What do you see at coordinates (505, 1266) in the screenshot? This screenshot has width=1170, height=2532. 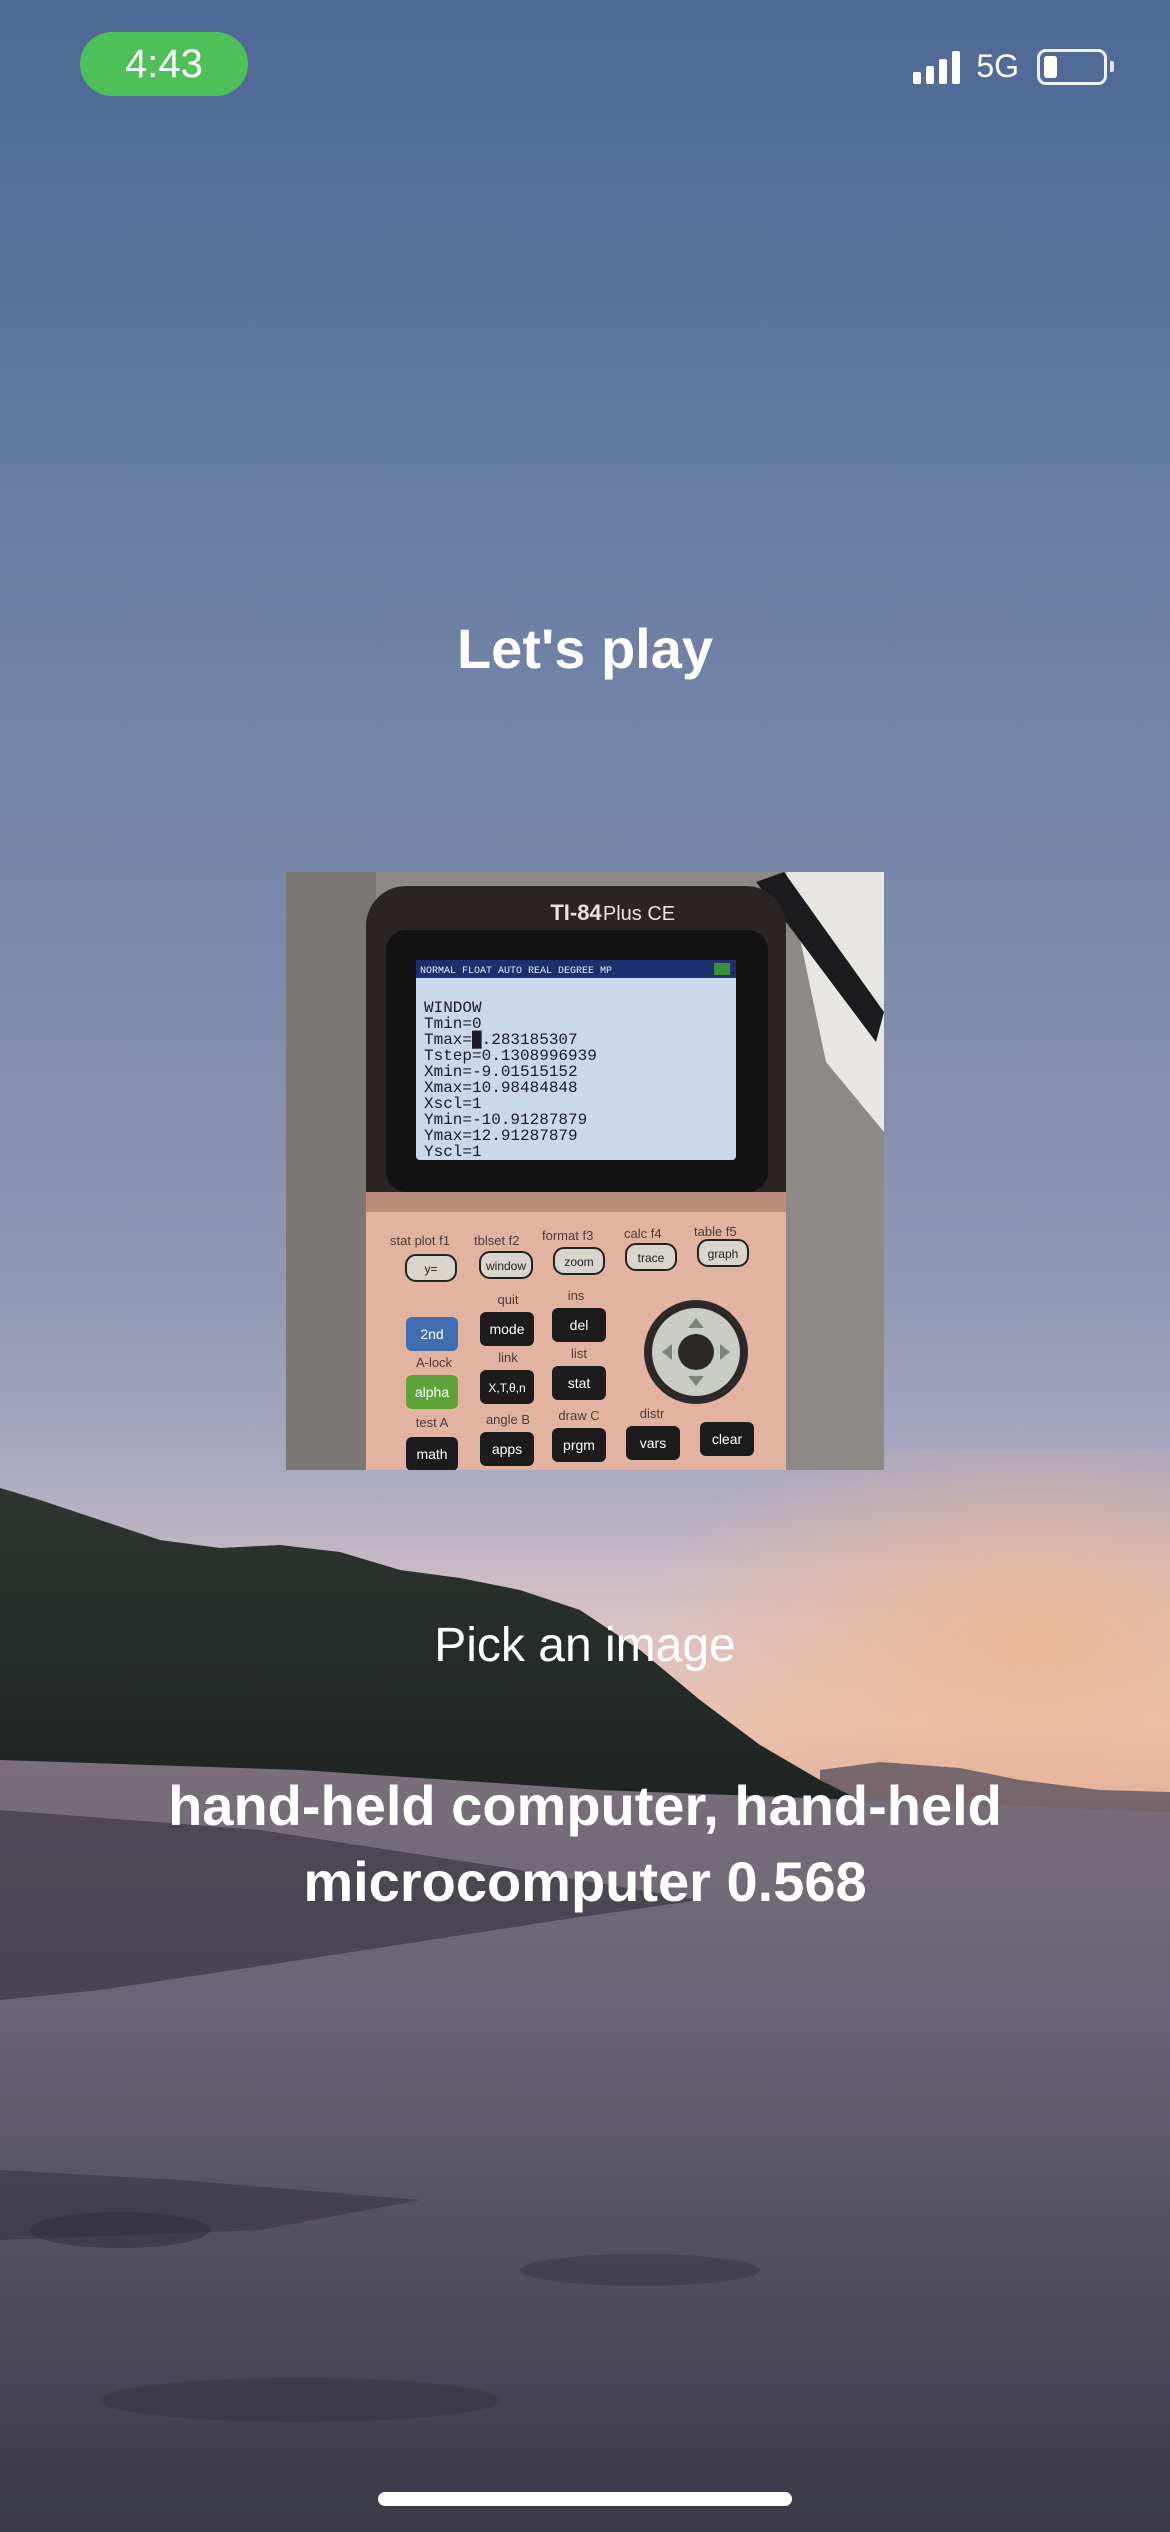 I see `key-label: window` at bounding box center [505, 1266].